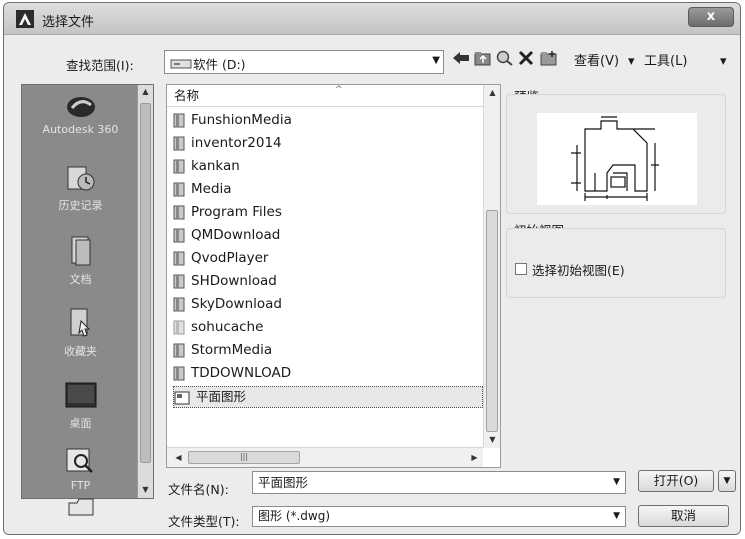 This screenshot has width=745, height=539. Describe the element at coordinates (219, 64) in the screenshot. I see `lookin-value: 软件 (D:)` at that location.